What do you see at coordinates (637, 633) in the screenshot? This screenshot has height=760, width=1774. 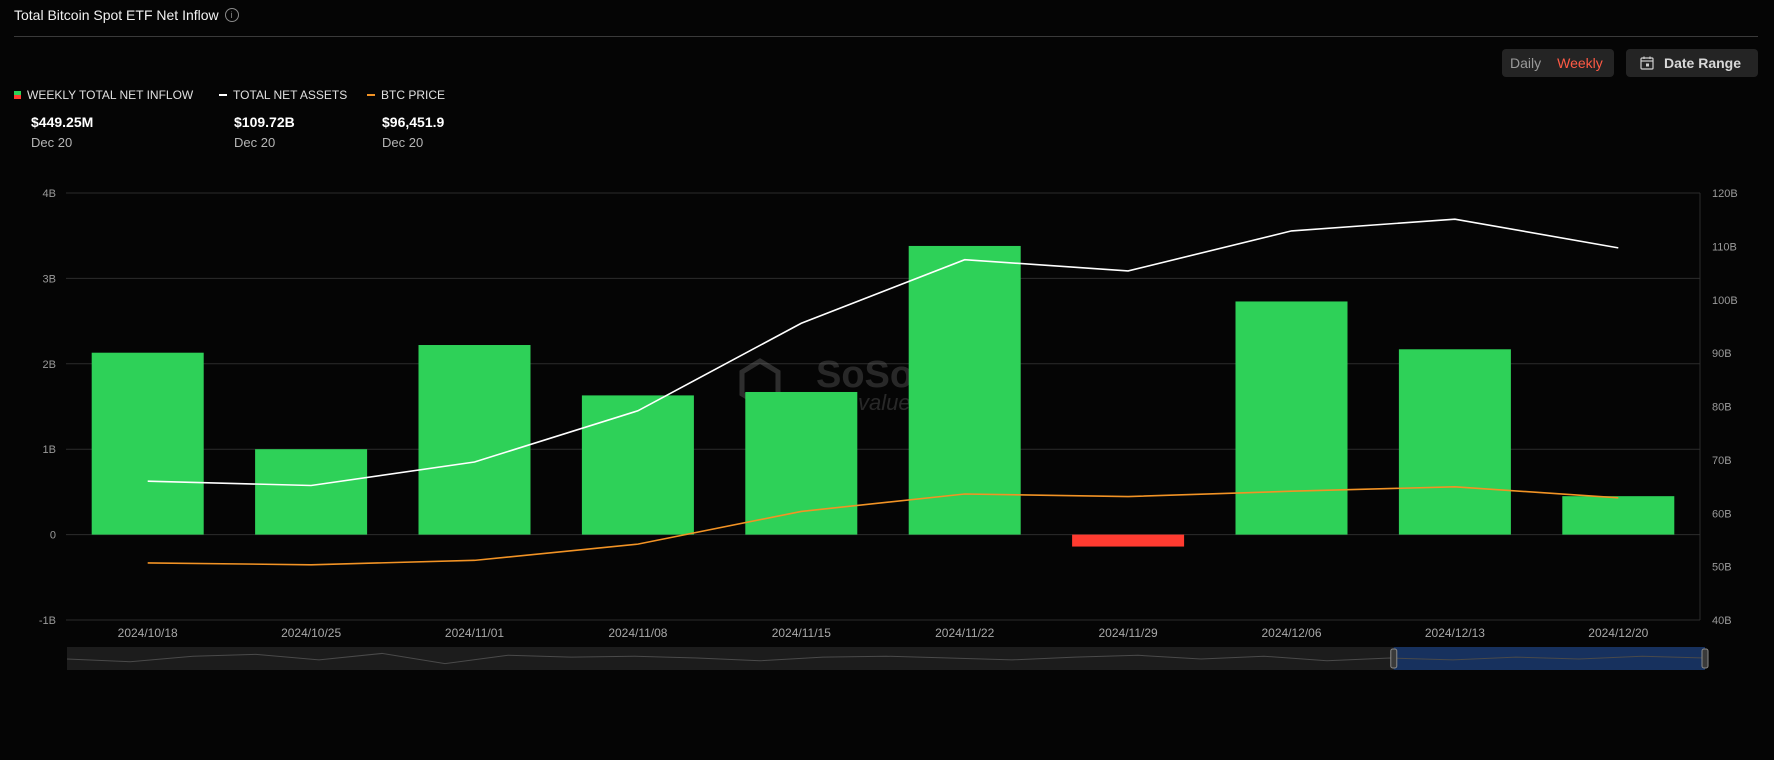 I see `x-axis-tick: 2024/11/08` at bounding box center [637, 633].